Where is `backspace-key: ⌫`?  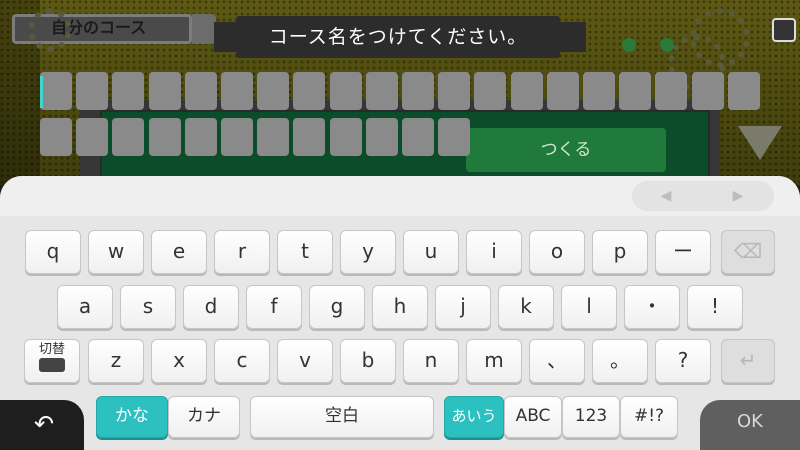 backspace-key: ⌫ is located at coordinates (748, 252).